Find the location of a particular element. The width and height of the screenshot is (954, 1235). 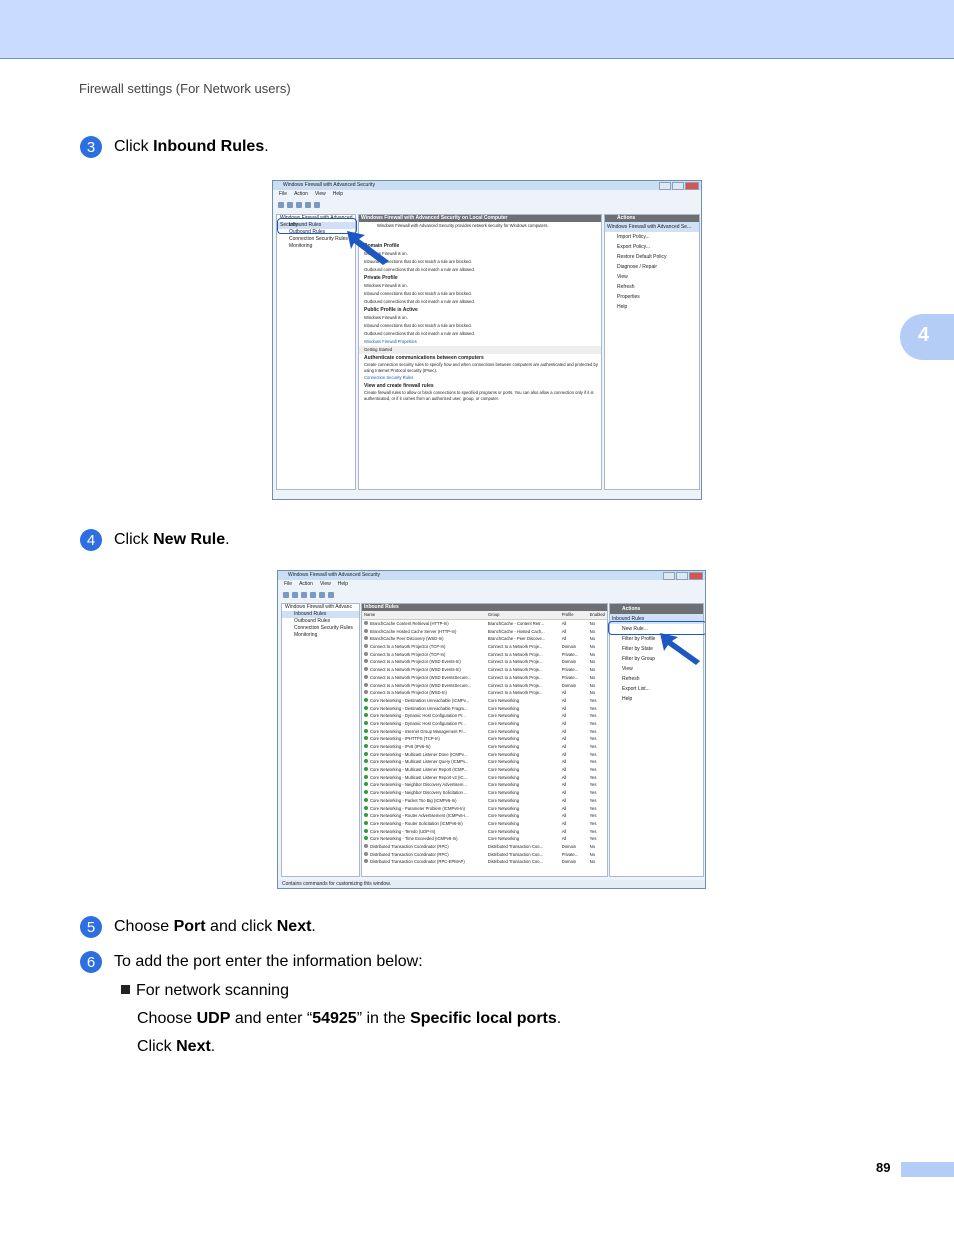

step-text: Click New Rule. is located at coordinates (172, 539).